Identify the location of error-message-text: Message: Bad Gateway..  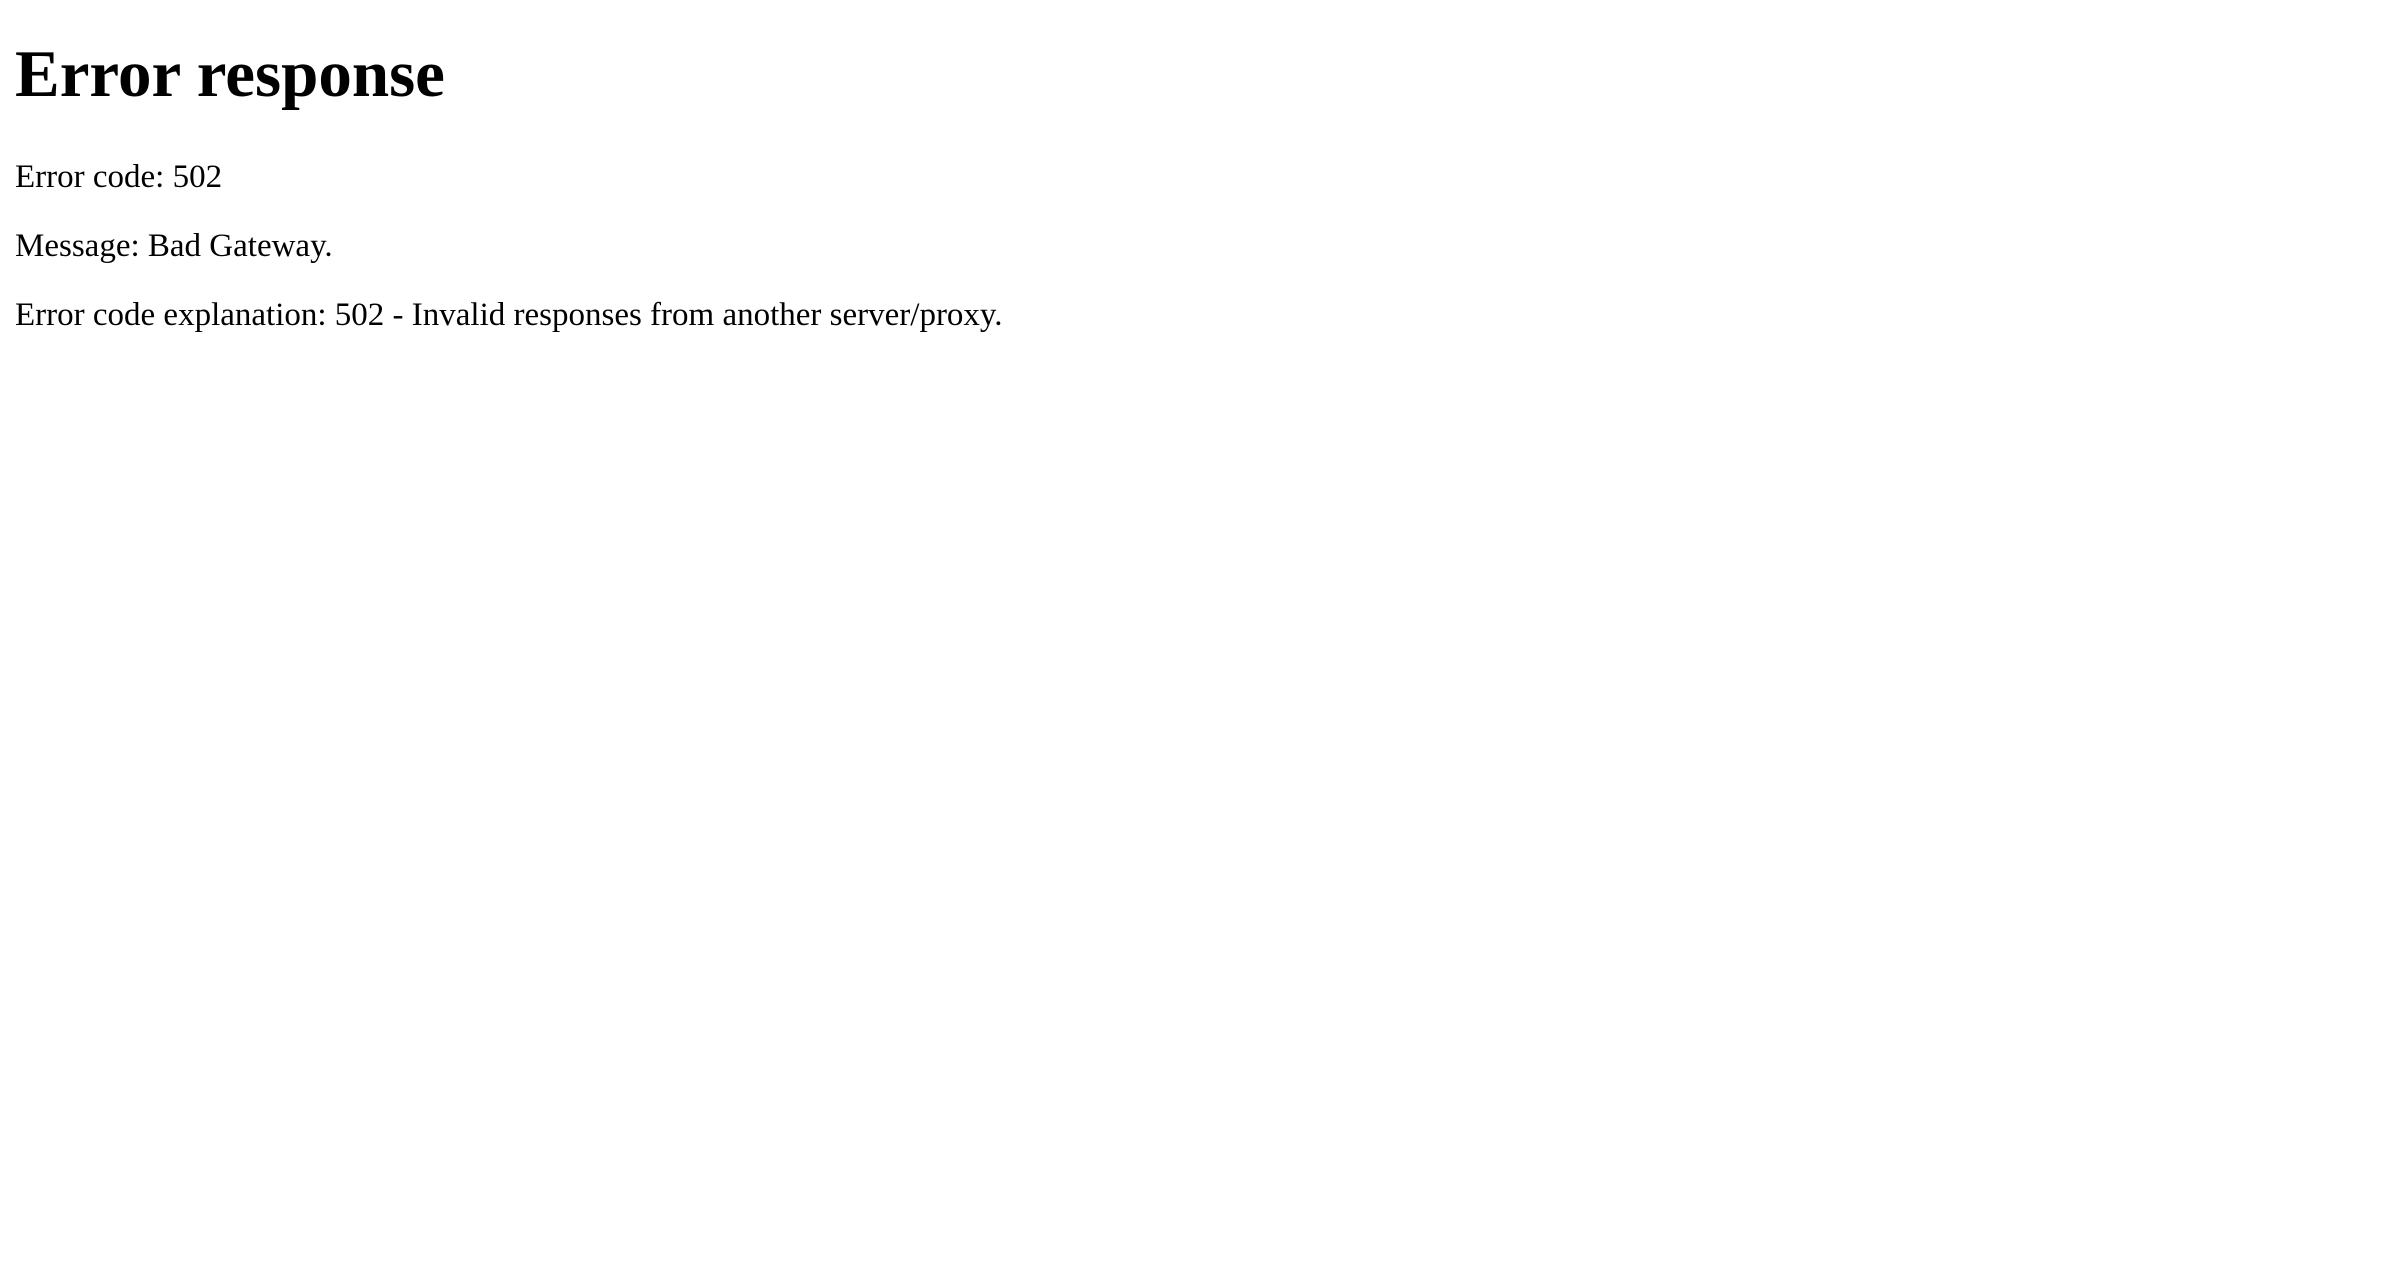
(174, 246).